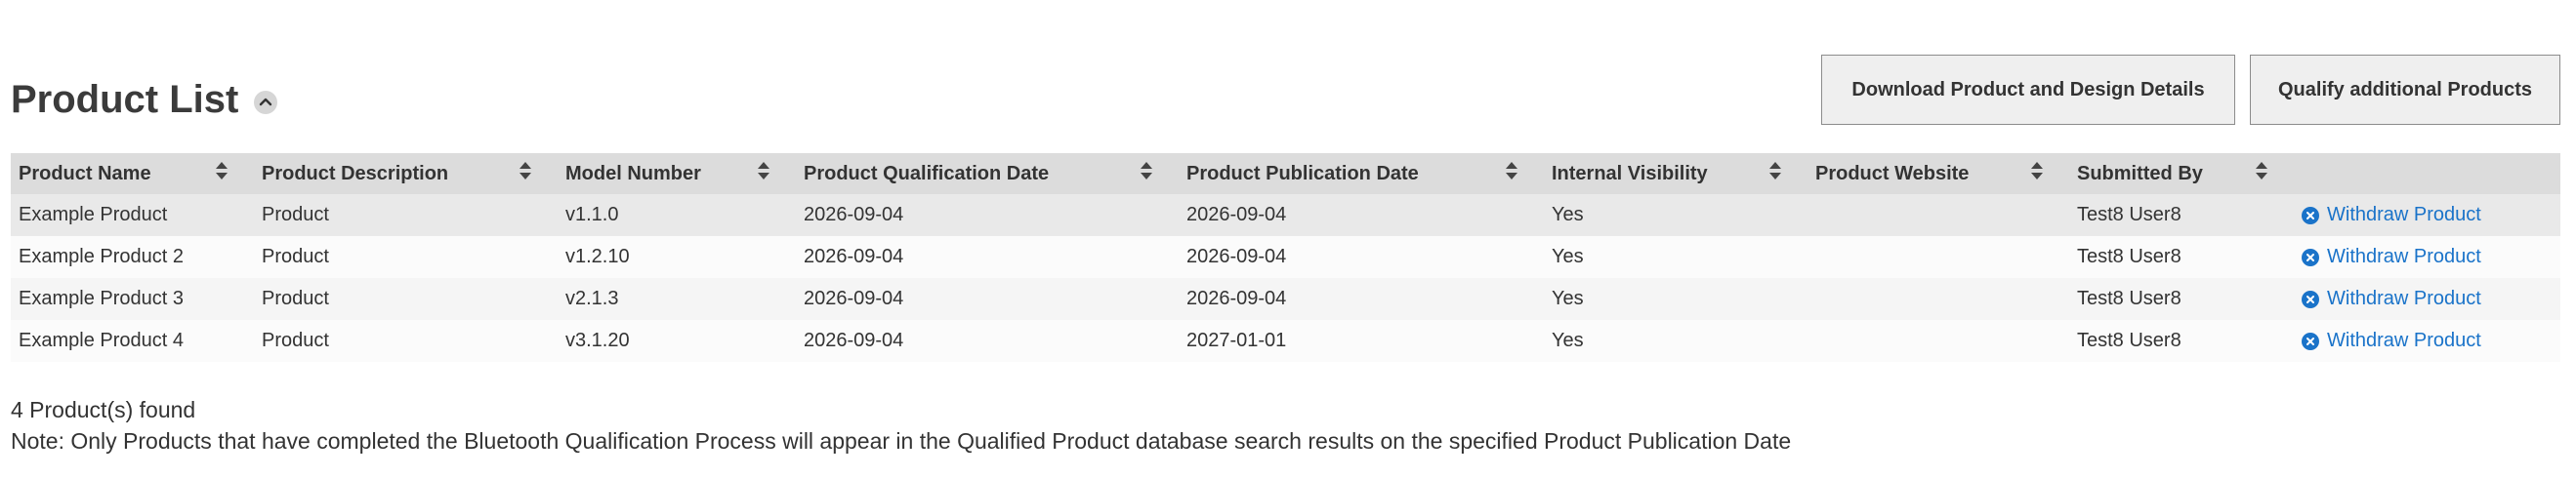  I want to click on column-header-label: Product Publication Date, so click(1302, 173).